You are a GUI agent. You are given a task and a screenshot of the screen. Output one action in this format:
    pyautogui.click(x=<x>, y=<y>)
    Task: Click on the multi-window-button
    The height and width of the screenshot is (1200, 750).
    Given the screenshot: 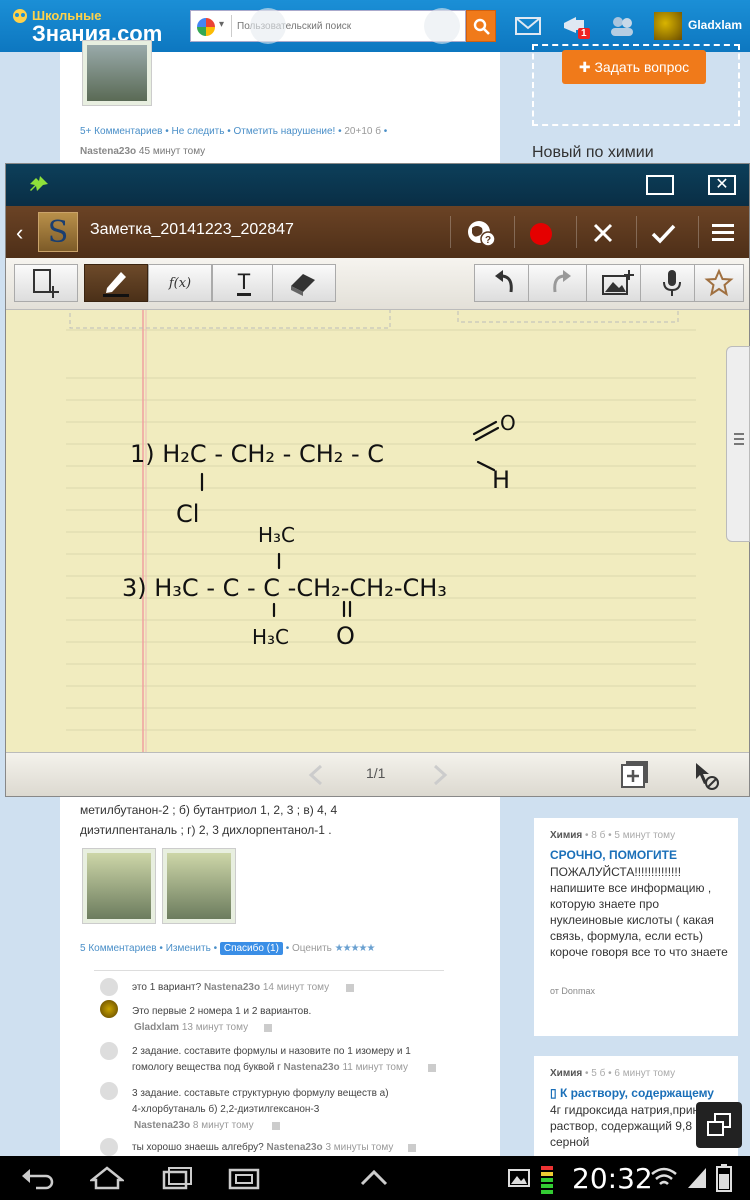 What is the action you would take?
    pyautogui.click(x=719, y=1125)
    